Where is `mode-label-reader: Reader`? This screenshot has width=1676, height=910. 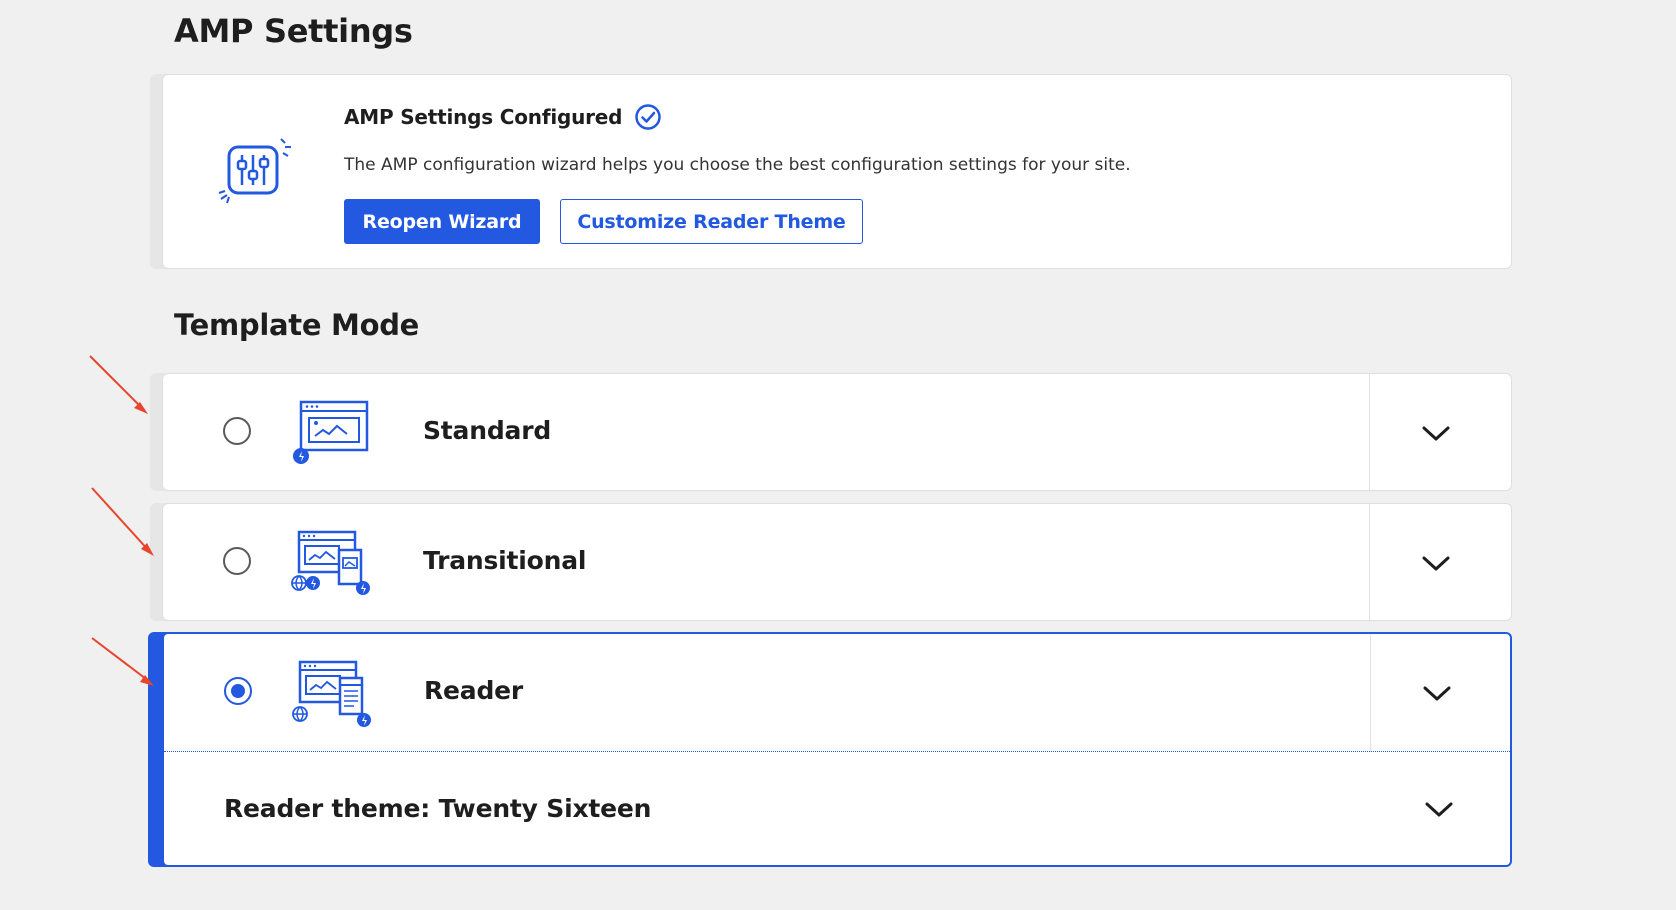 mode-label-reader: Reader is located at coordinates (474, 690).